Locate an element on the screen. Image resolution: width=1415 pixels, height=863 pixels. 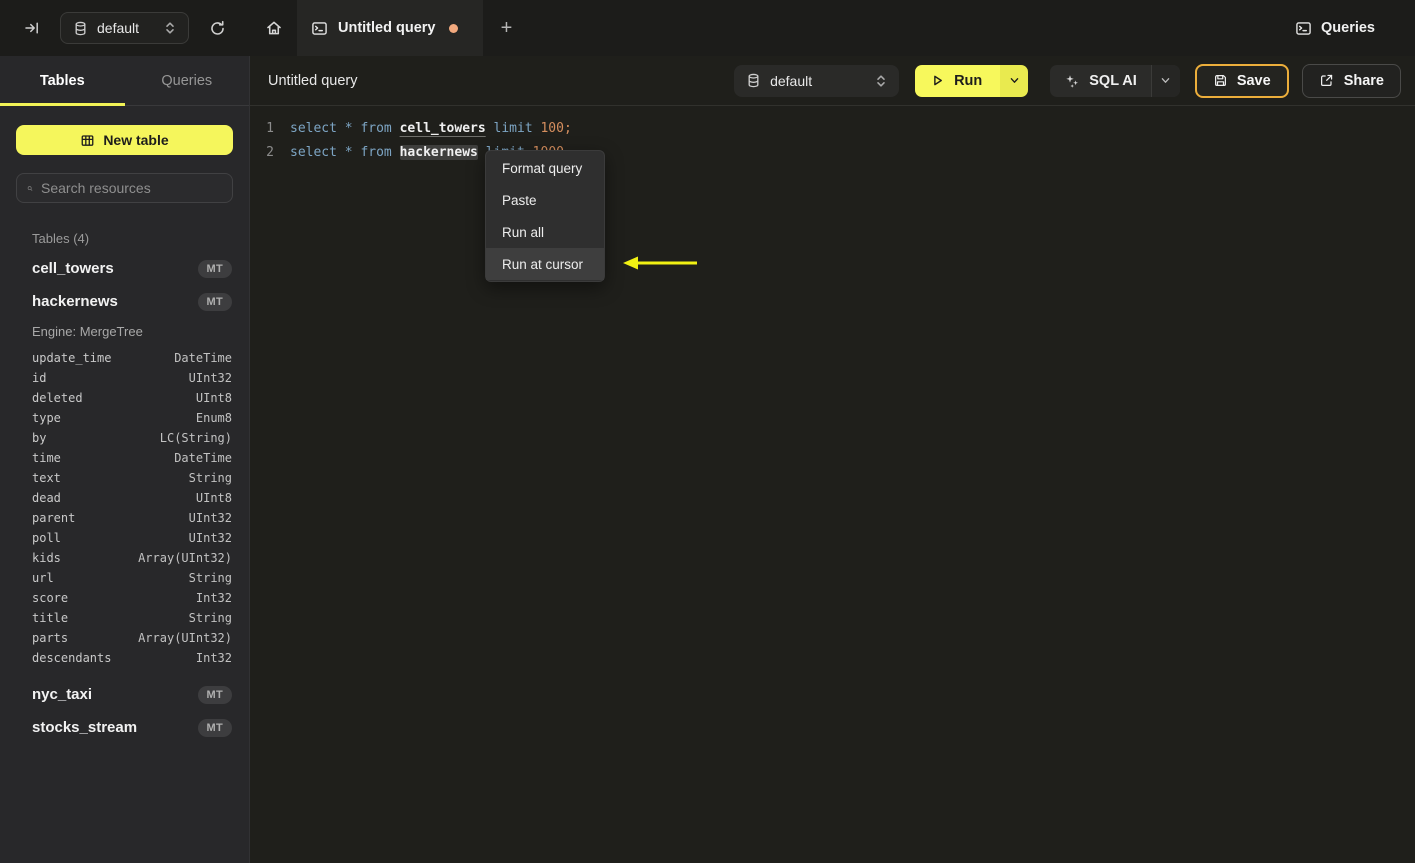
column-name: time is located at coordinates (46, 458).